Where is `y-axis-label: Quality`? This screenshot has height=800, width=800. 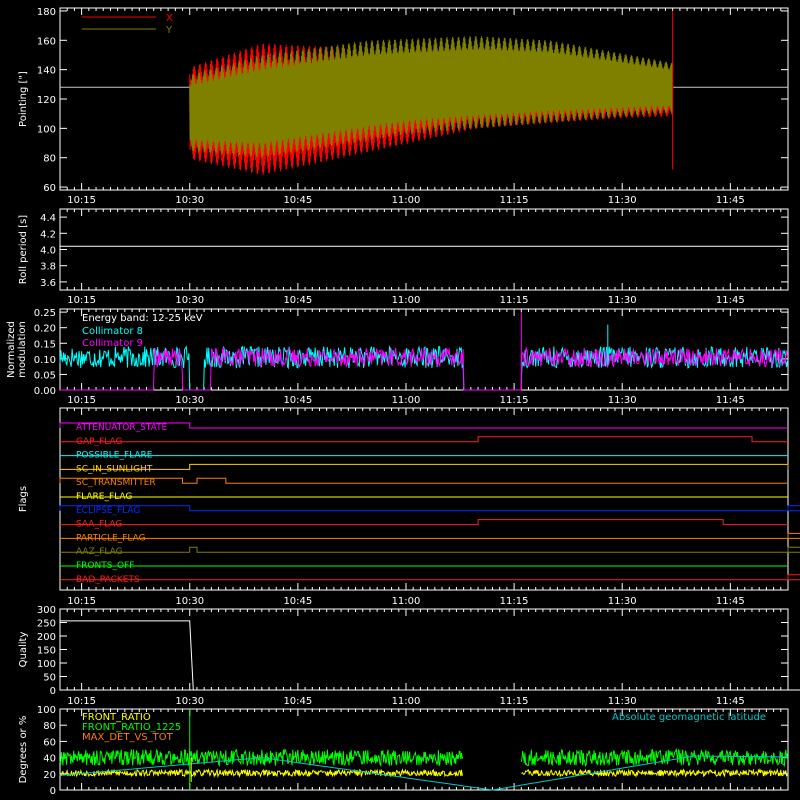
y-axis-label: Quality is located at coordinates (23, 650).